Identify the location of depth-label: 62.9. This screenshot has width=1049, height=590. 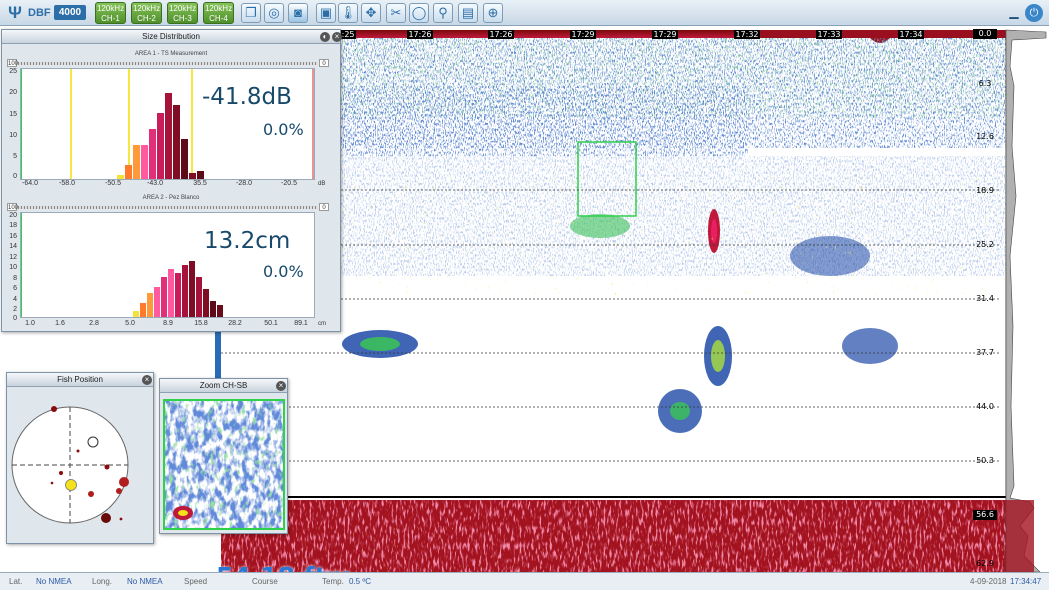
(985, 563).